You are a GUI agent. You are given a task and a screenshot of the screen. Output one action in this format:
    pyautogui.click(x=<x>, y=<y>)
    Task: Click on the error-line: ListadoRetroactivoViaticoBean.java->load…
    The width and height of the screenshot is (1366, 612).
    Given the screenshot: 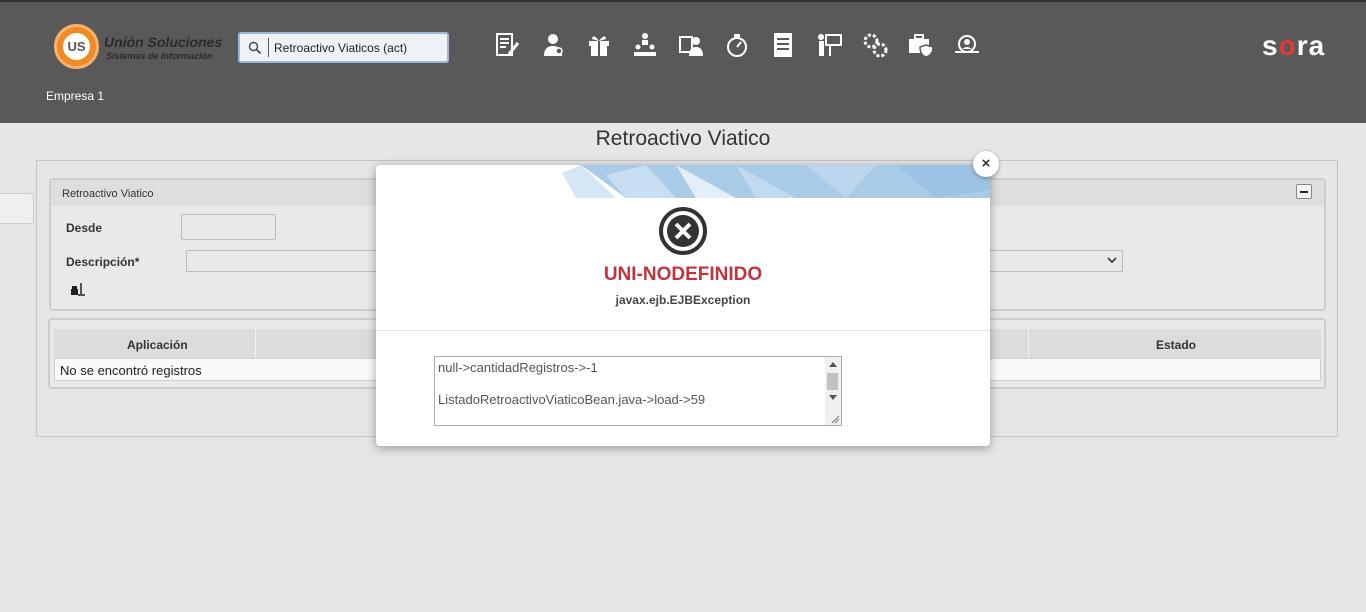 What is the action you would take?
    pyautogui.click(x=572, y=399)
    